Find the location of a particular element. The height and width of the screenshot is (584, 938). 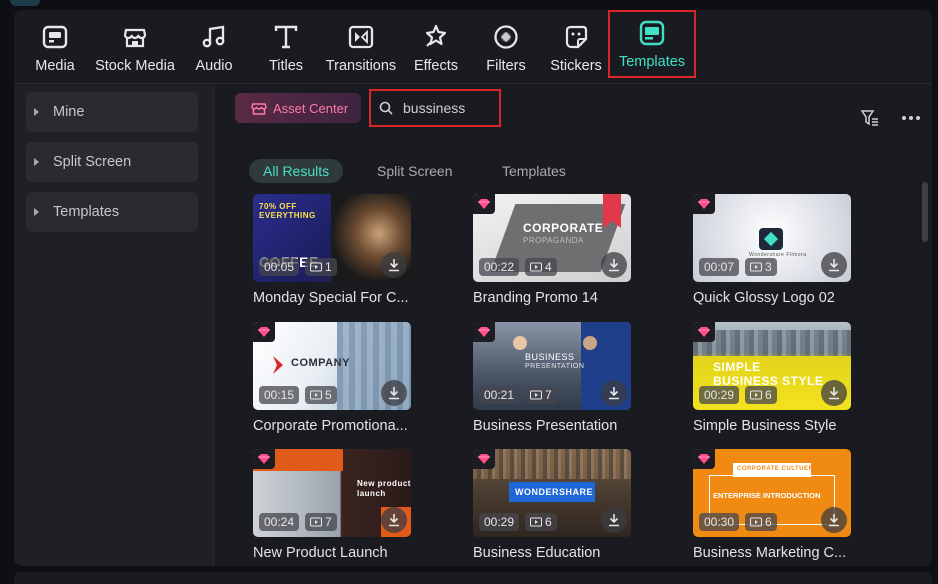

tool-media: Media is located at coordinates (55, 45).